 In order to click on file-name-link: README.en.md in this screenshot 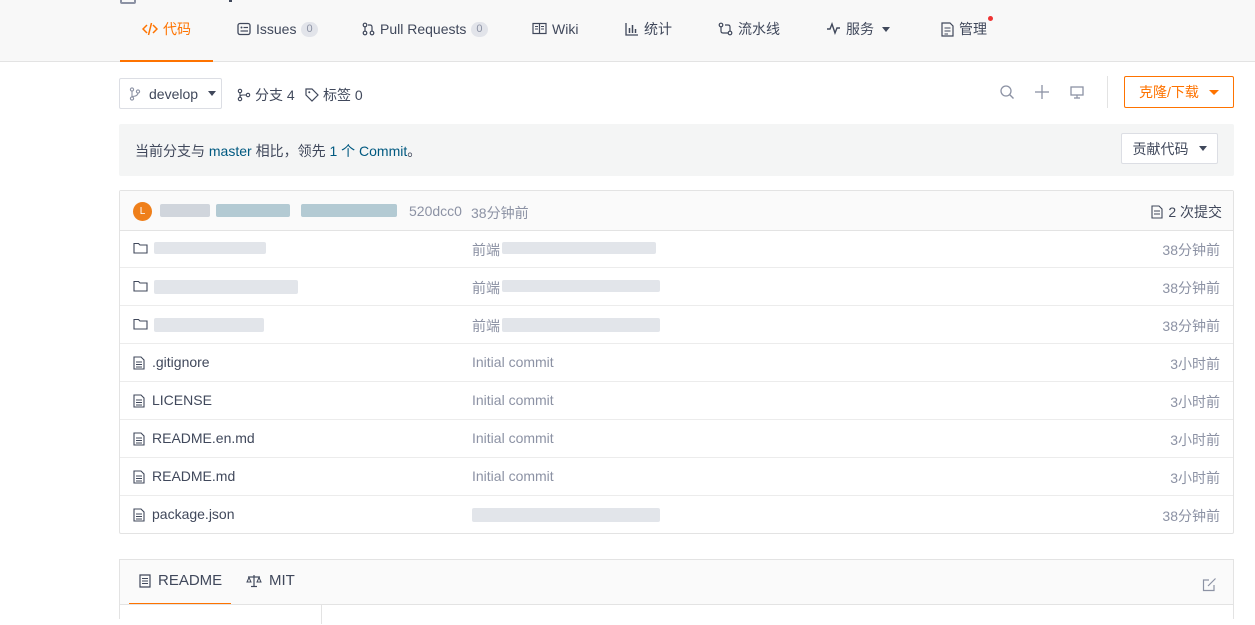, I will do `click(203, 438)`.